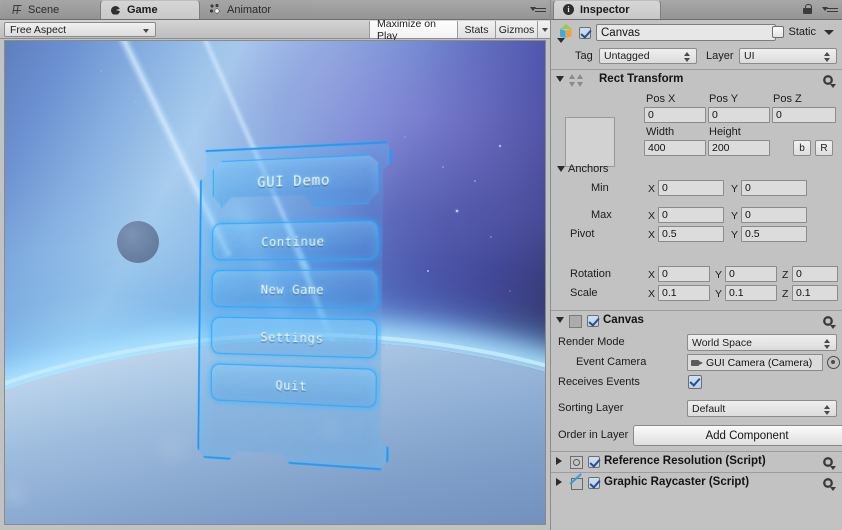  I want to click on canvas-icon, so click(575, 321).